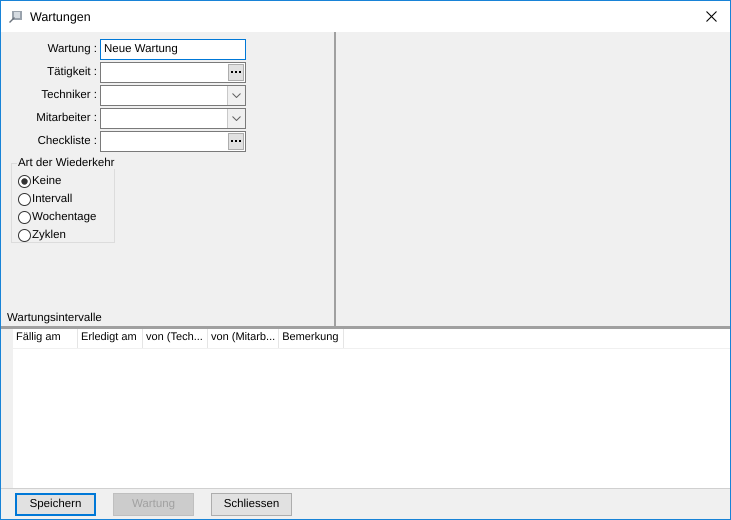  I want to click on field-label: Techniker :, so click(69, 95).